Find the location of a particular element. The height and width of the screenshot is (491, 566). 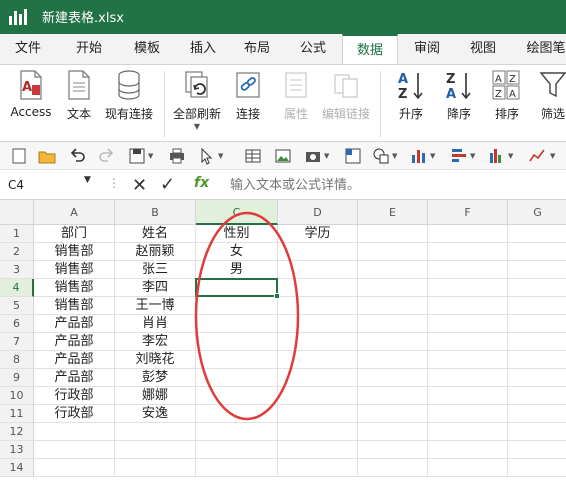

open-folder-icon is located at coordinates (47, 156).